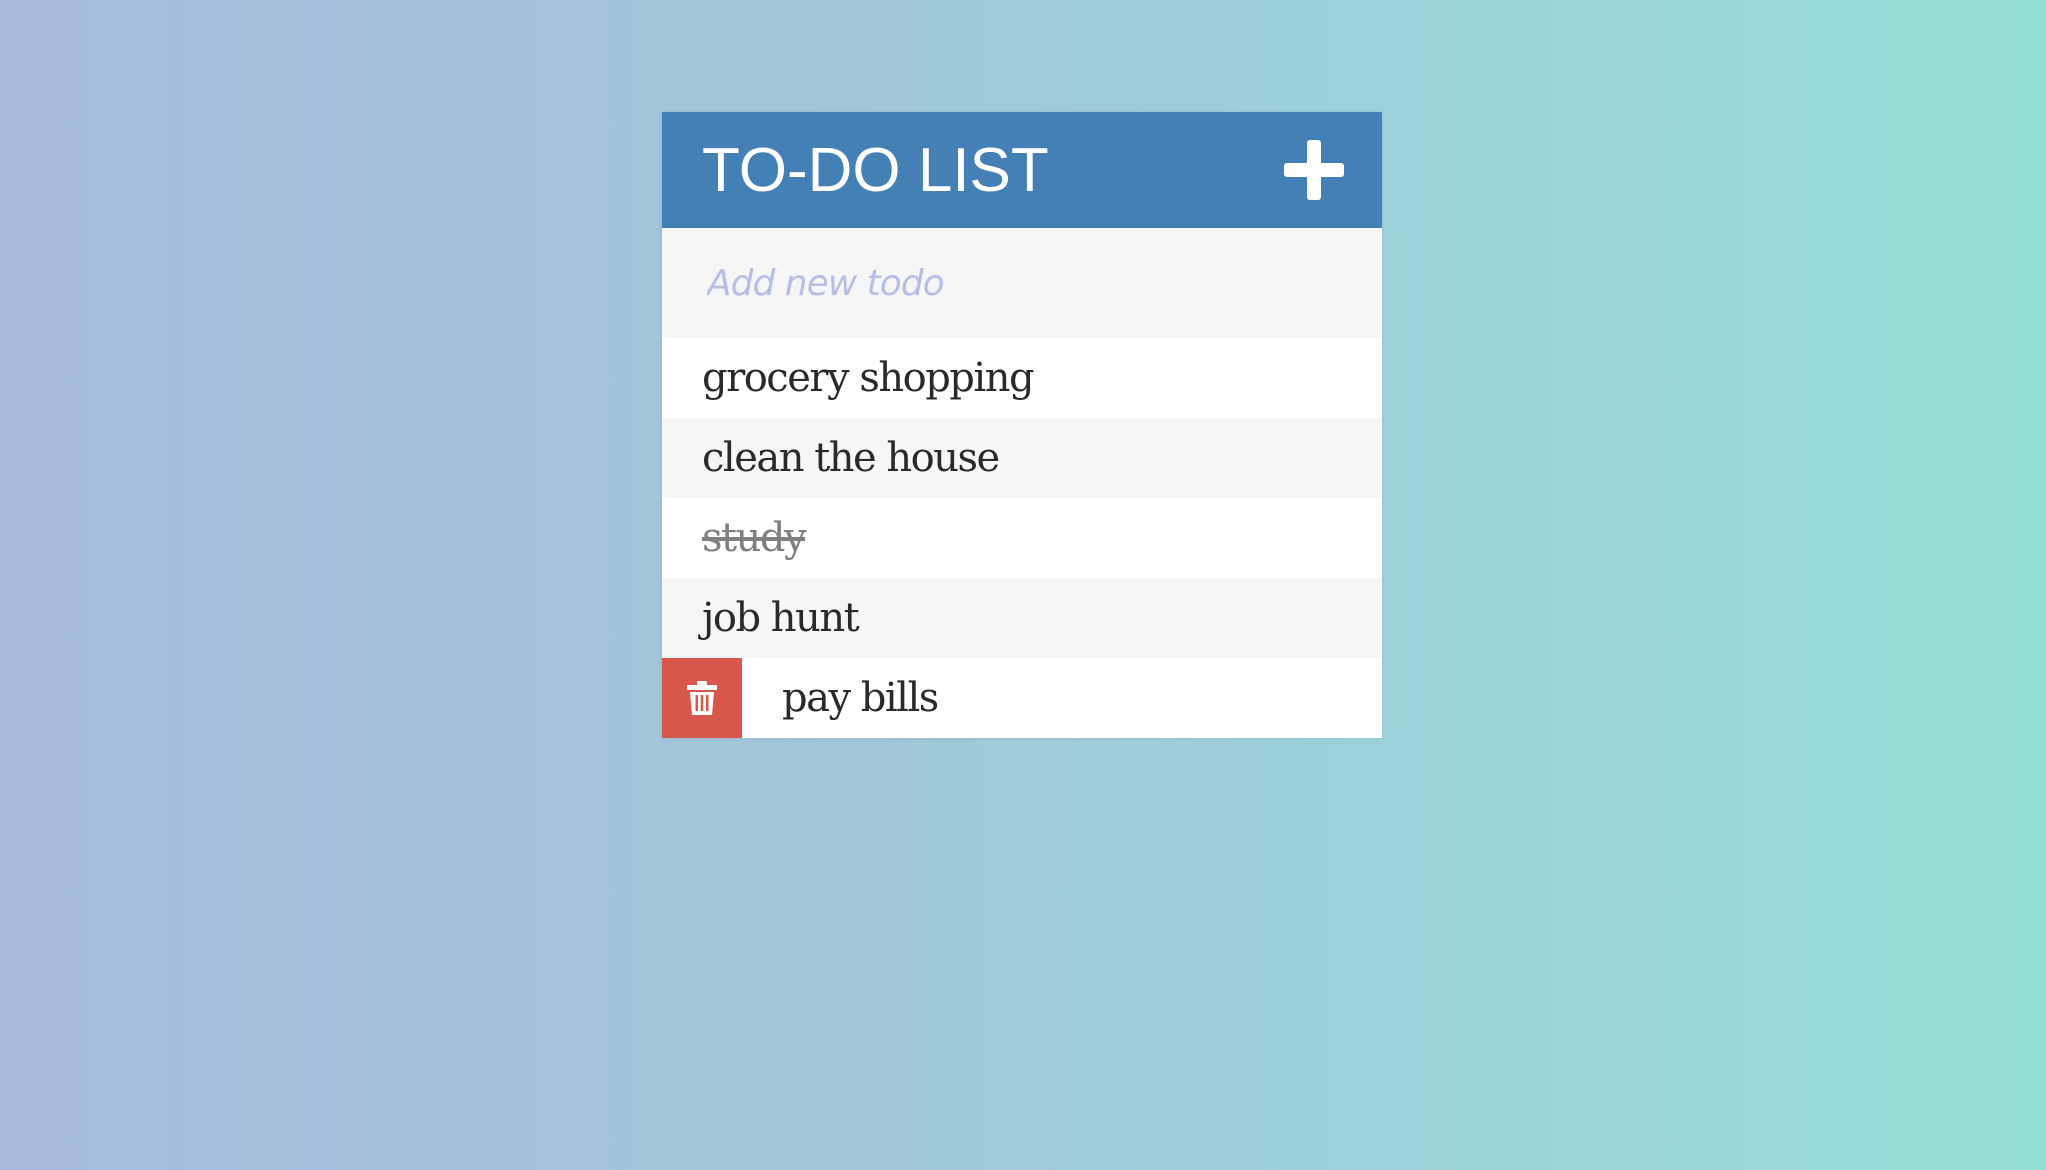 Image resolution: width=2046 pixels, height=1170 pixels. I want to click on todo-item-pay-bills: pay bills, so click(1022, 698).